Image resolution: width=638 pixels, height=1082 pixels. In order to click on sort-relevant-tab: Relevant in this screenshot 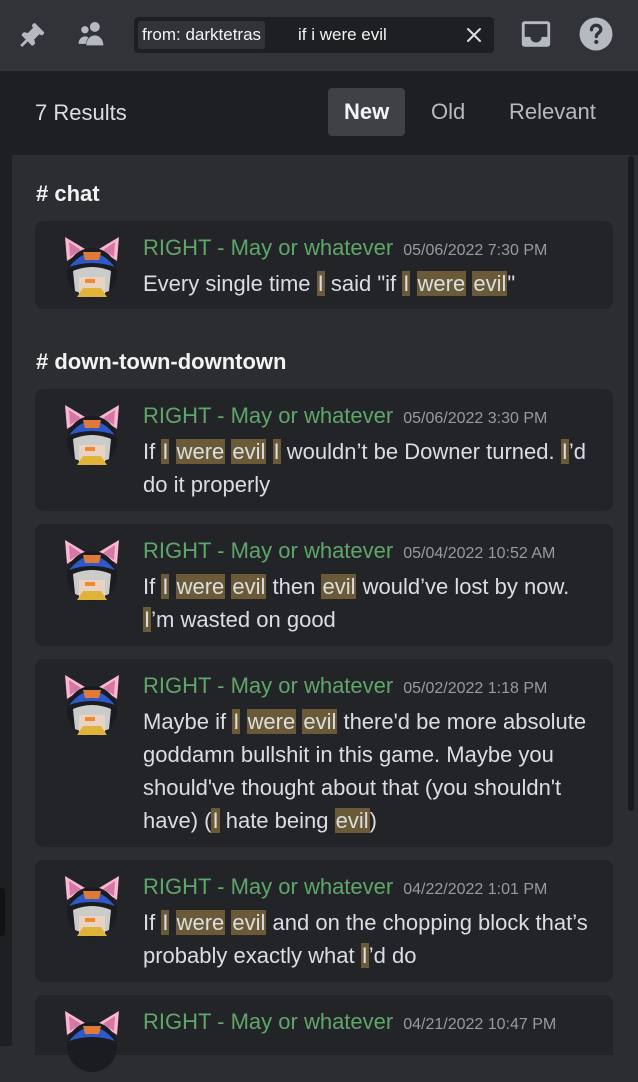, I will do `click(552, 112)`.